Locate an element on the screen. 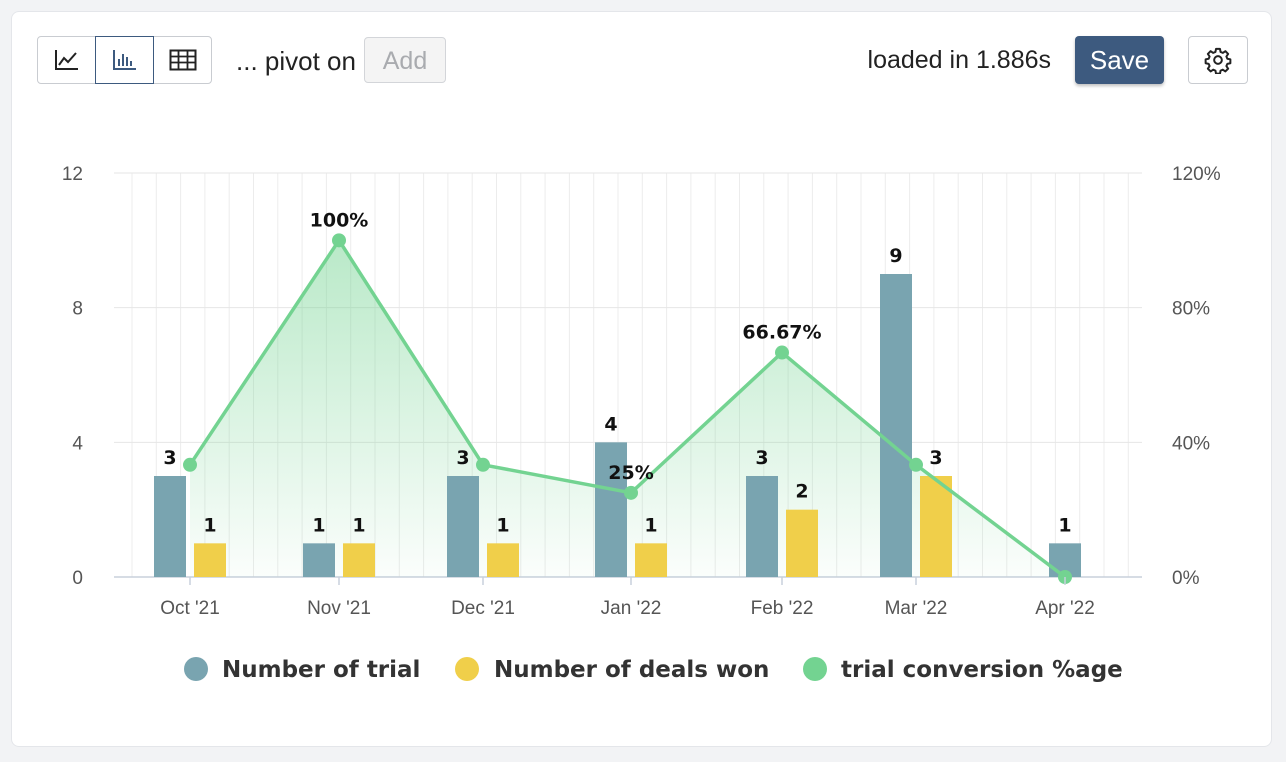 This screenshot has width=1286, height=762. bar-chart-button is located at coordinates (124, 60).